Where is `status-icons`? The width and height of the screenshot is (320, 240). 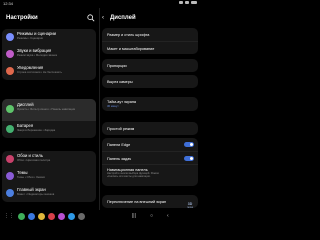
status-icons is located at coordinates (188, 2).